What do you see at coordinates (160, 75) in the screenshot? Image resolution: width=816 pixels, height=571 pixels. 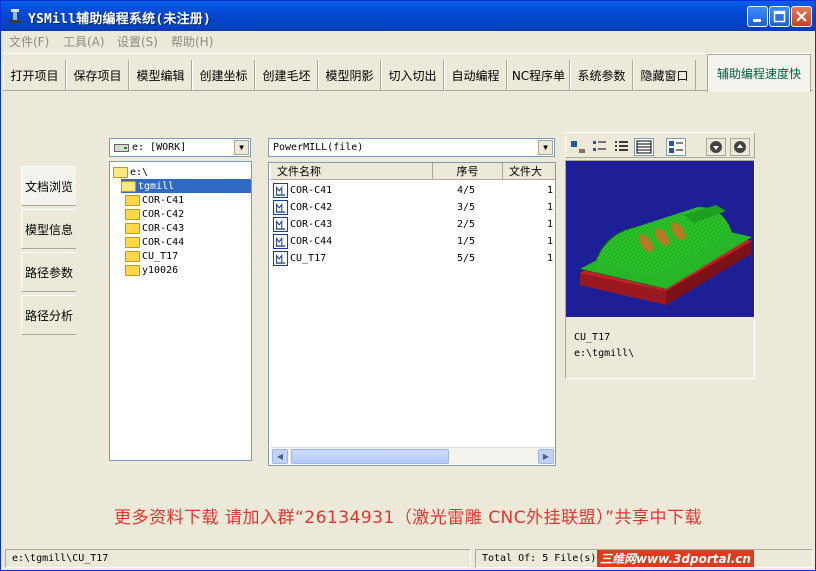 I see `model-edit-button: 模型编辑` at bounding box center [160, 75].